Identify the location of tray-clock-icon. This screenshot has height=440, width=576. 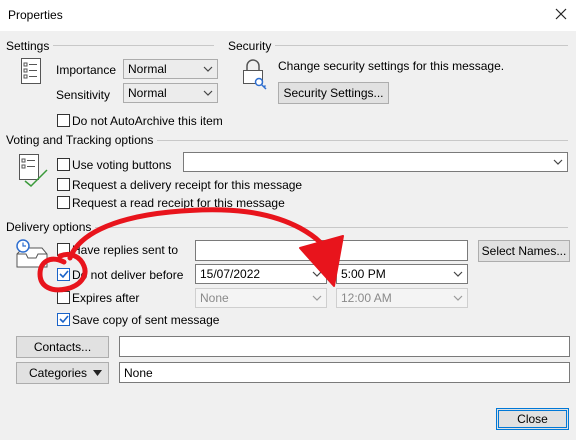
(32, 254).